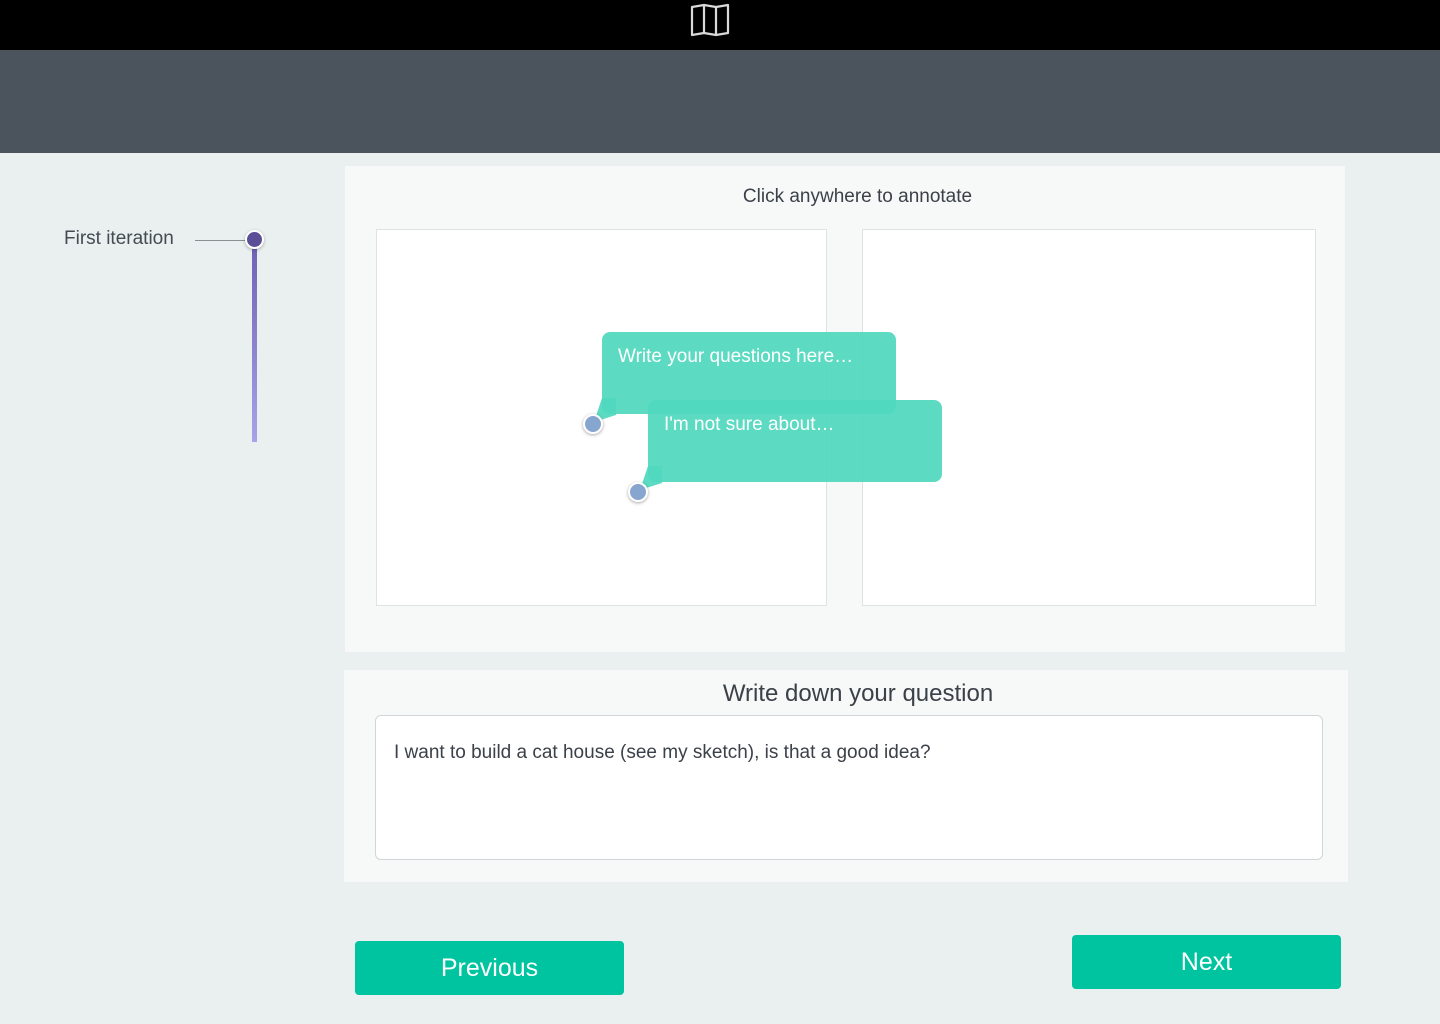 The width and height of the screenshot is (1440, 1024). What do you see at coordinates (710, 20) in the screenshot?
I see `book-map-icon` at bounding box center [710, 20].